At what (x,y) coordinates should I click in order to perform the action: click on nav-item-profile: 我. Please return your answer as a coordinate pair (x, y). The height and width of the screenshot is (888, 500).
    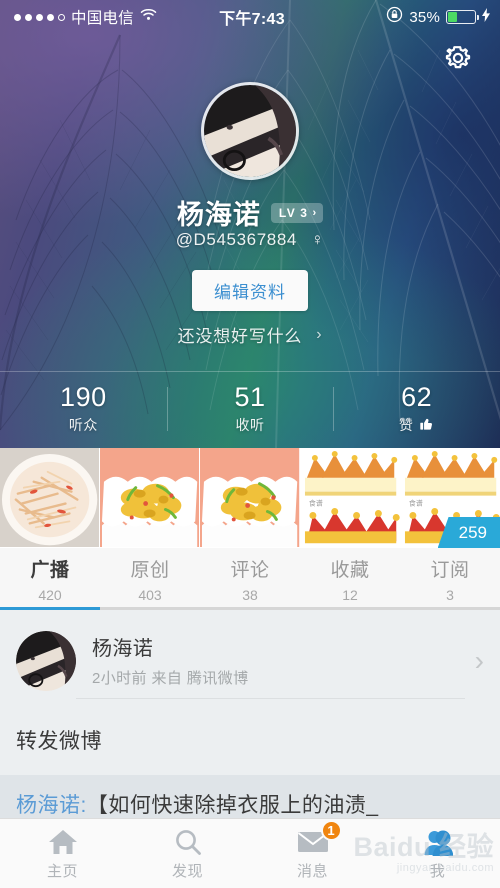
    Looking at the image, I should click on (437, 853).